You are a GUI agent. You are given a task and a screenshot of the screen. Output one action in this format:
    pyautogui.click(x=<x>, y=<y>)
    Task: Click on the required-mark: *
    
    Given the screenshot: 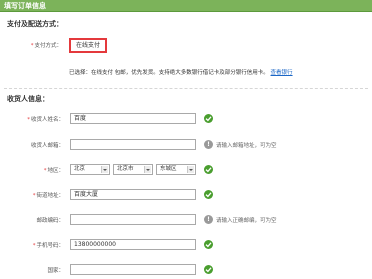 What is the action you would take?
    pyautogui.click(x=28, y=120)
    